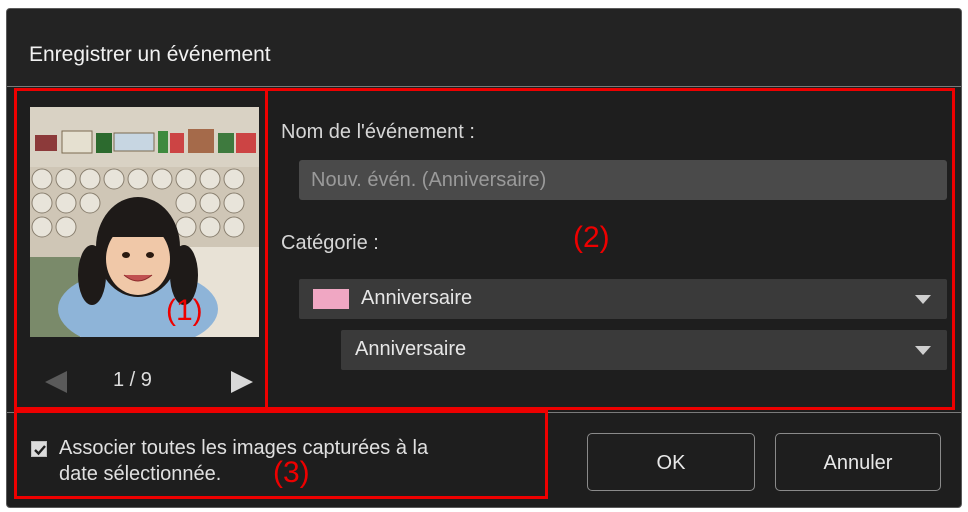  What do you see at coordinates (291, 472) in the screenshot?
I see `annotation-marker-3: (3)` at bounding box center [291, 472].